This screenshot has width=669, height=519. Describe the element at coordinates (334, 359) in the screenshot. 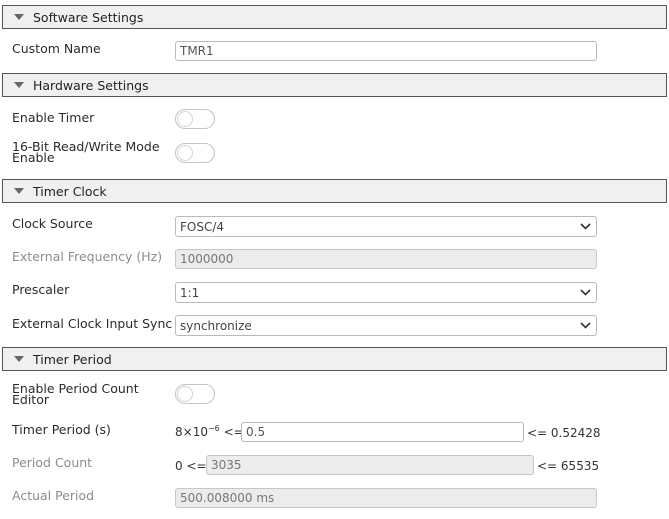

I see `section-header-timer-period: Timer Period` at that location.